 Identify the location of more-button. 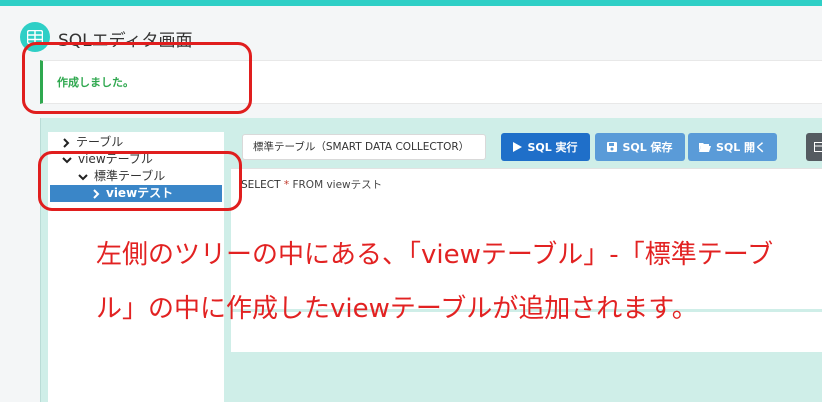
(814, 147).